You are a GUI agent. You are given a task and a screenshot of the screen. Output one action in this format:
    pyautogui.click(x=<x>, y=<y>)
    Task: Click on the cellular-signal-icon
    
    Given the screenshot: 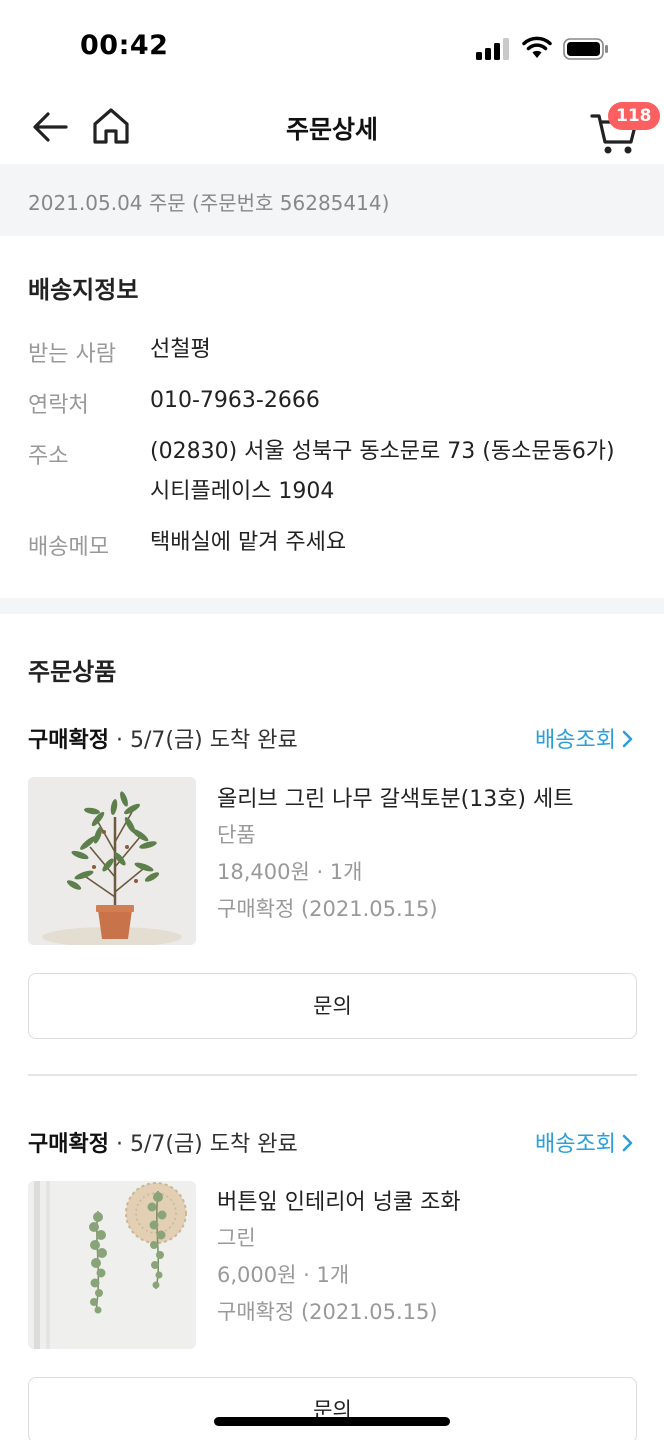 What is the action you would take?
    pyautogui.click(x=493, y=49)
    